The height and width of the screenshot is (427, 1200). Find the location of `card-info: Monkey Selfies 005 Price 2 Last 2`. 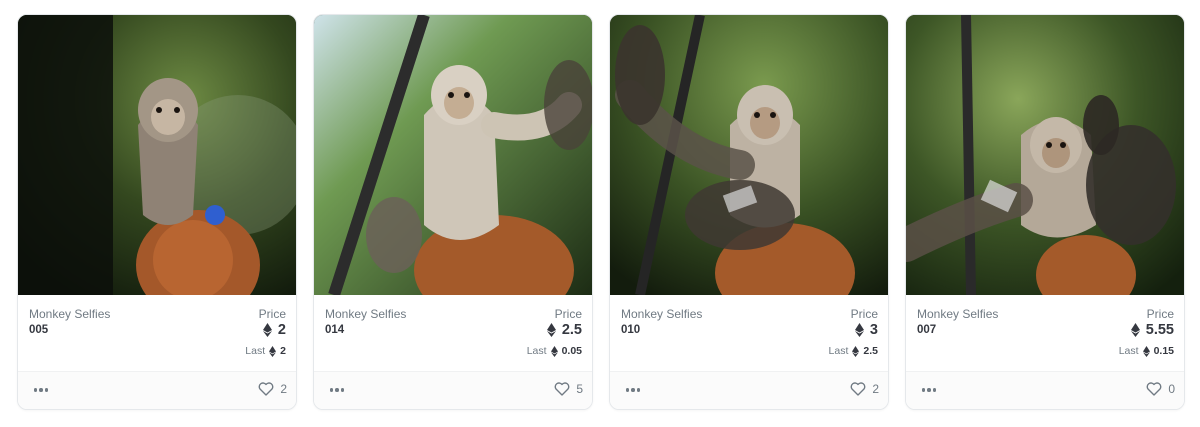

card-info: Monkey Selfies 005 Price 2 Last 2 is located at coordinates (157, 334).